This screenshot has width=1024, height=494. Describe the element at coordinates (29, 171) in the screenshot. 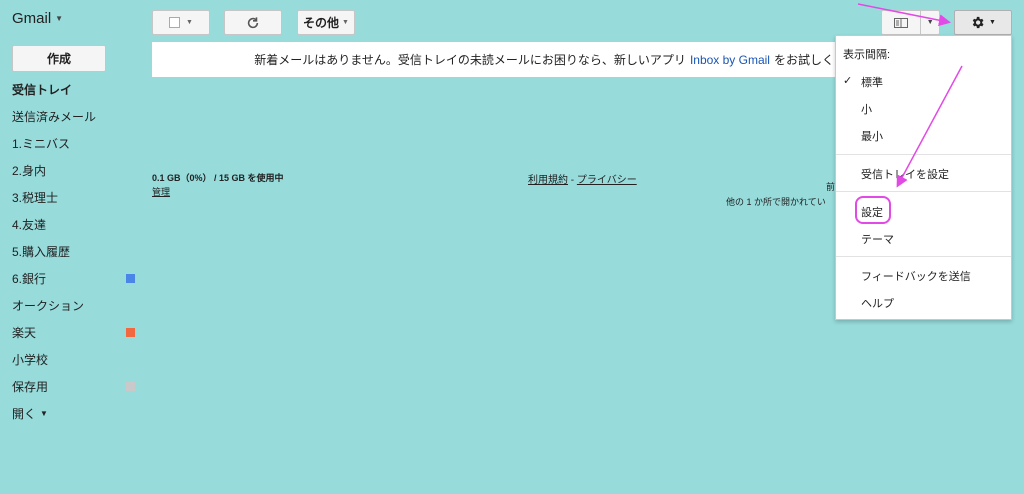

I see `sidebar-item-label: 2.身内` at that location.